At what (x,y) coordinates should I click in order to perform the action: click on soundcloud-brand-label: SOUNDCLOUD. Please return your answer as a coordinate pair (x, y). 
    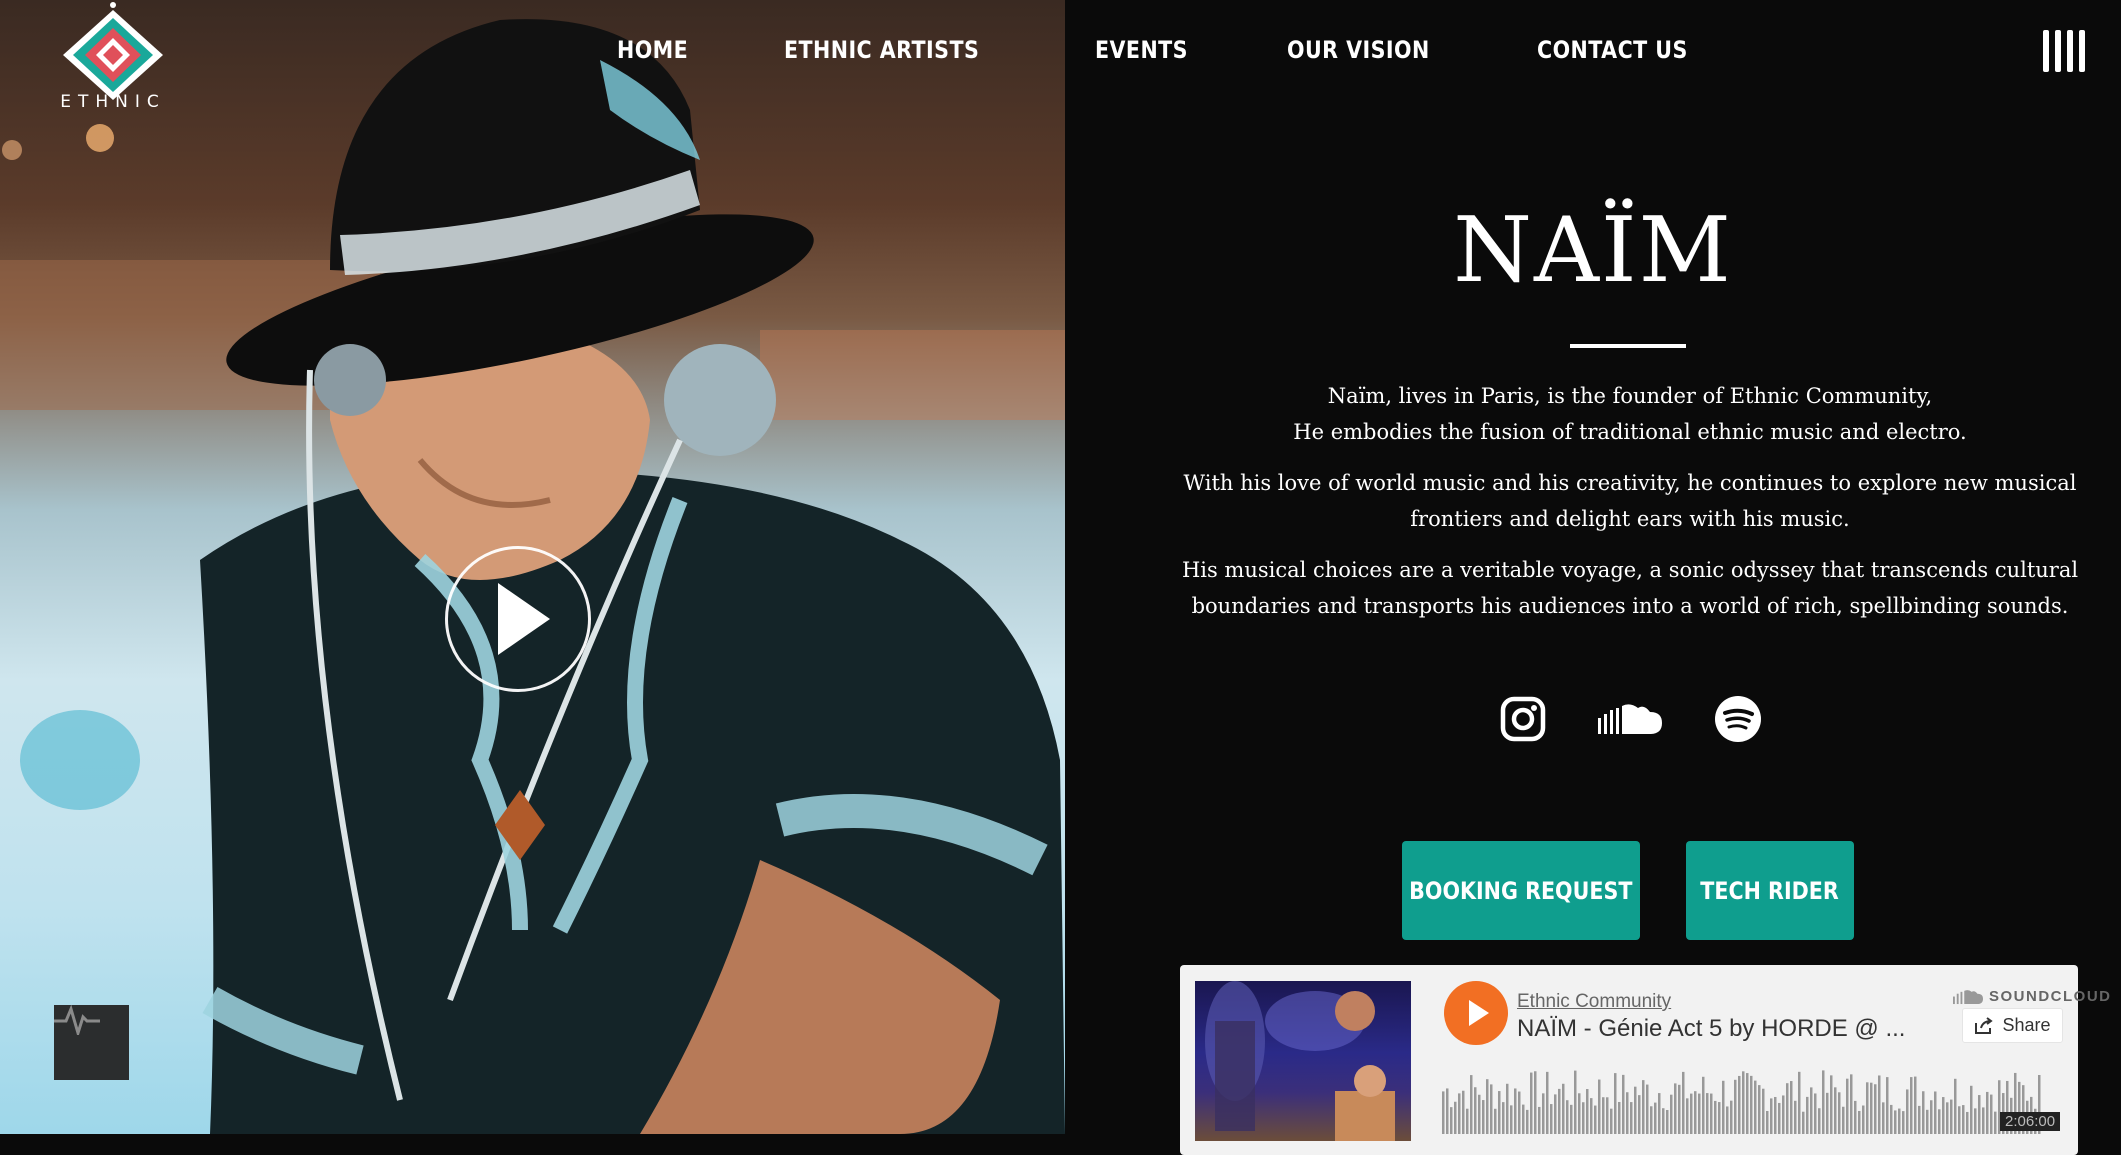
    Looking at the image, I should click on (2050, 996).